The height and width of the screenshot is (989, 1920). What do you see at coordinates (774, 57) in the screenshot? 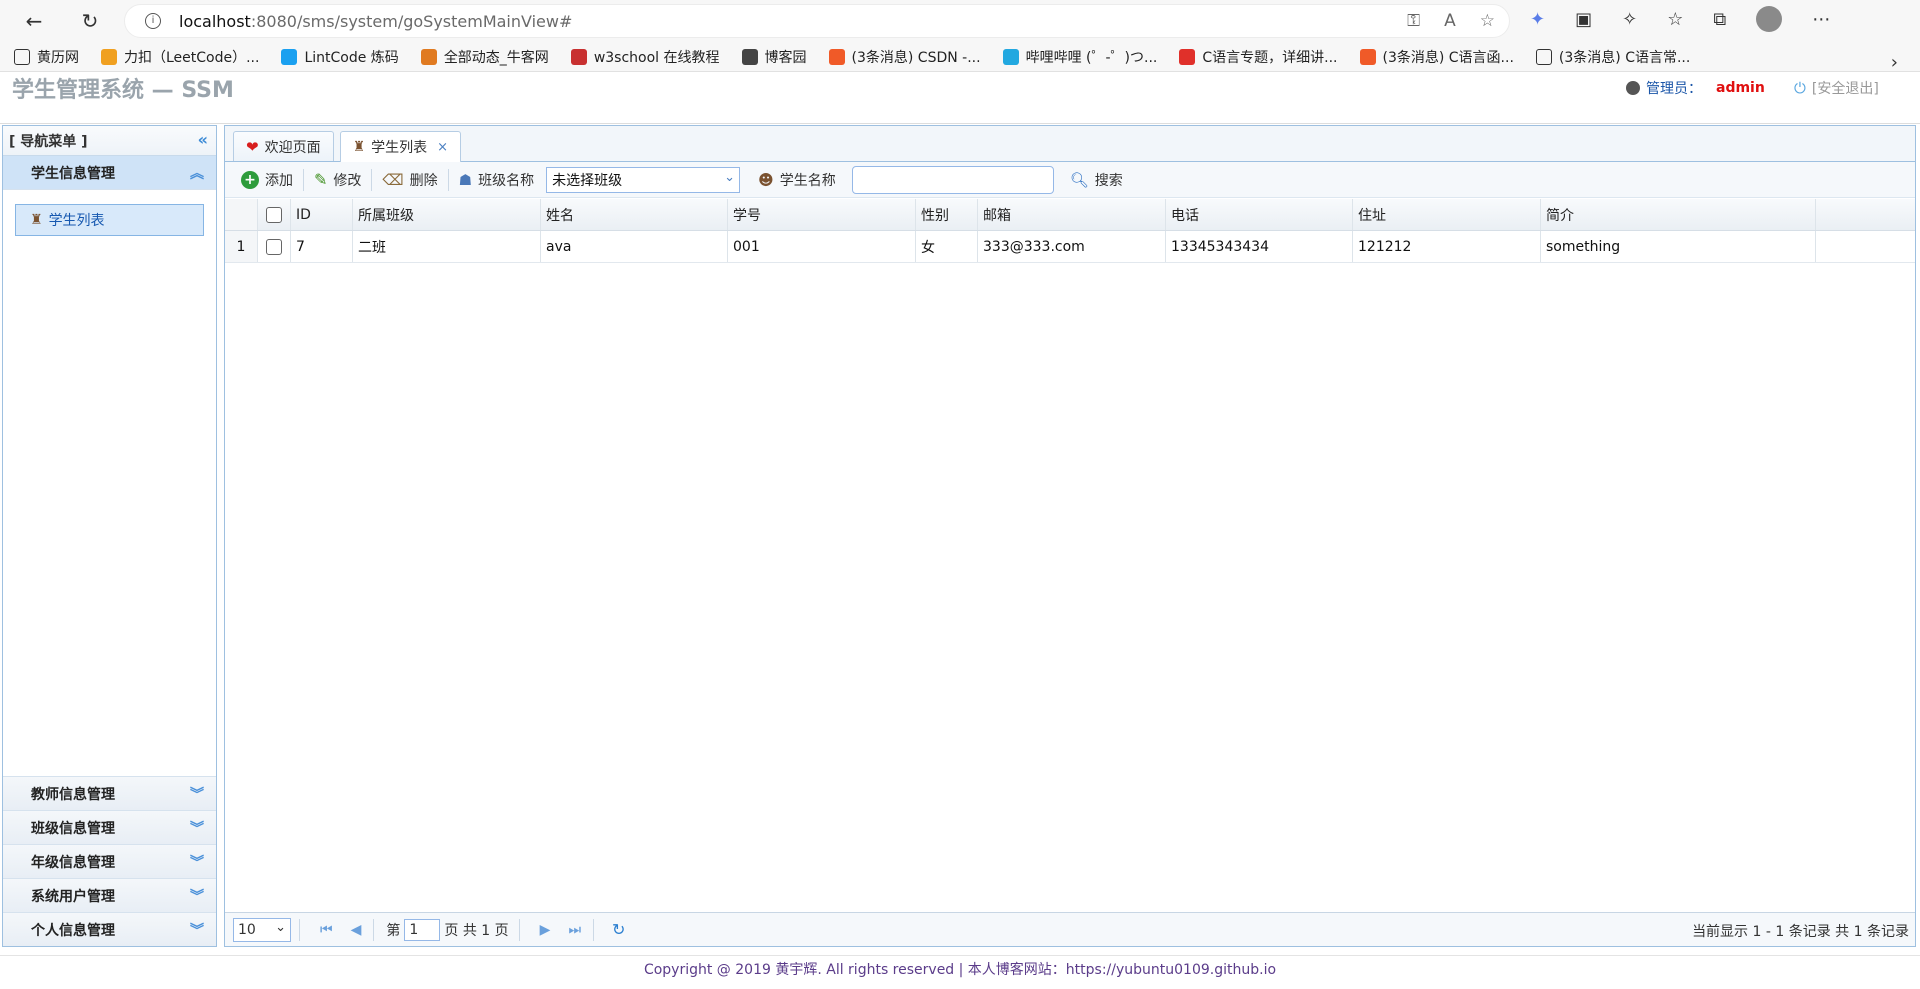
I see `bookmark-item: 博客园` at bounding box center [774, 57].